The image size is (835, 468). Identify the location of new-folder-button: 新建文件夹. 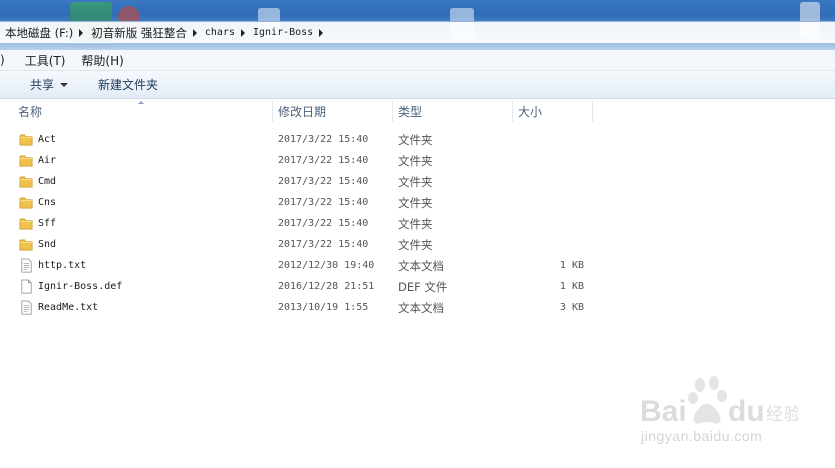
(128, 85).